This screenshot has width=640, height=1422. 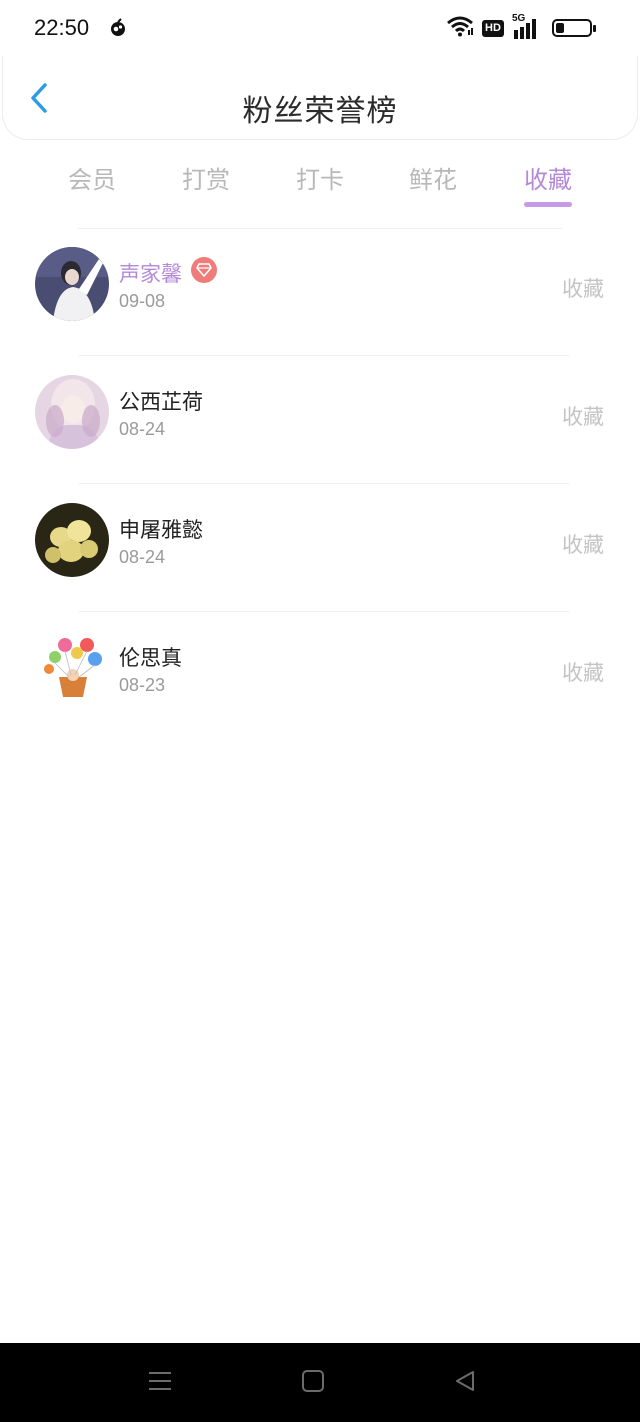 I want to click on tab-favorites: 收藏, so click(x=548, y=177).